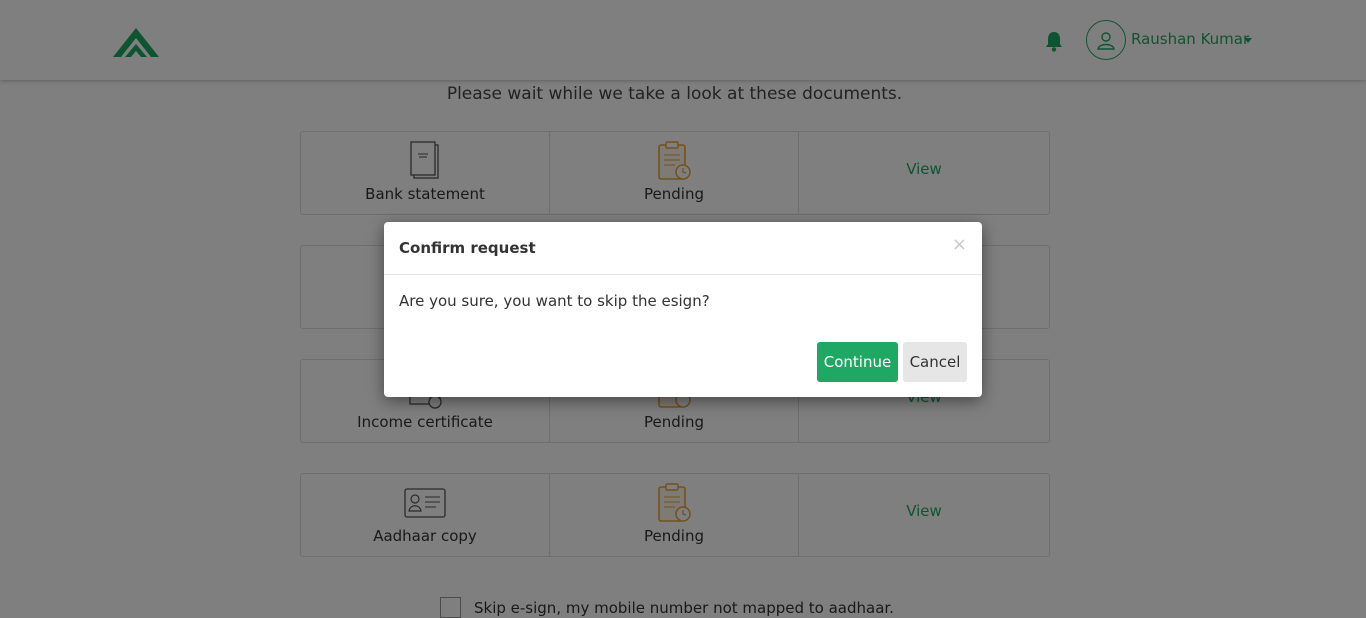  I want to click on cancel-button: Cancel, so click(935, 362).